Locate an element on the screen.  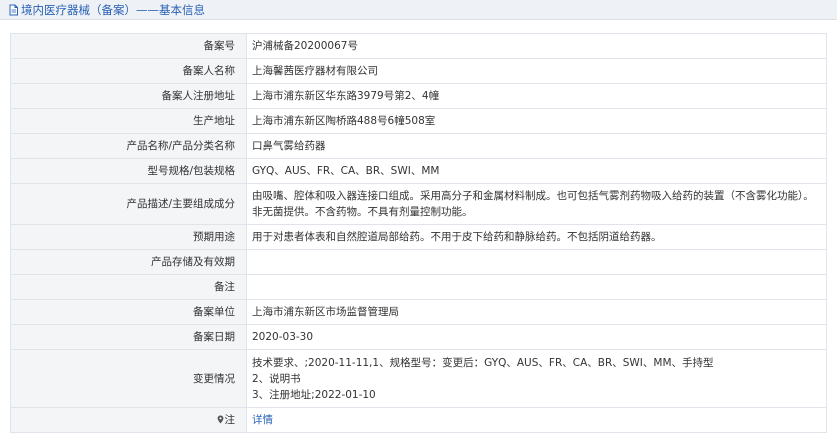
table-row: 备案号 沪浦械备20200067号 is located at coordinates (418, 46).